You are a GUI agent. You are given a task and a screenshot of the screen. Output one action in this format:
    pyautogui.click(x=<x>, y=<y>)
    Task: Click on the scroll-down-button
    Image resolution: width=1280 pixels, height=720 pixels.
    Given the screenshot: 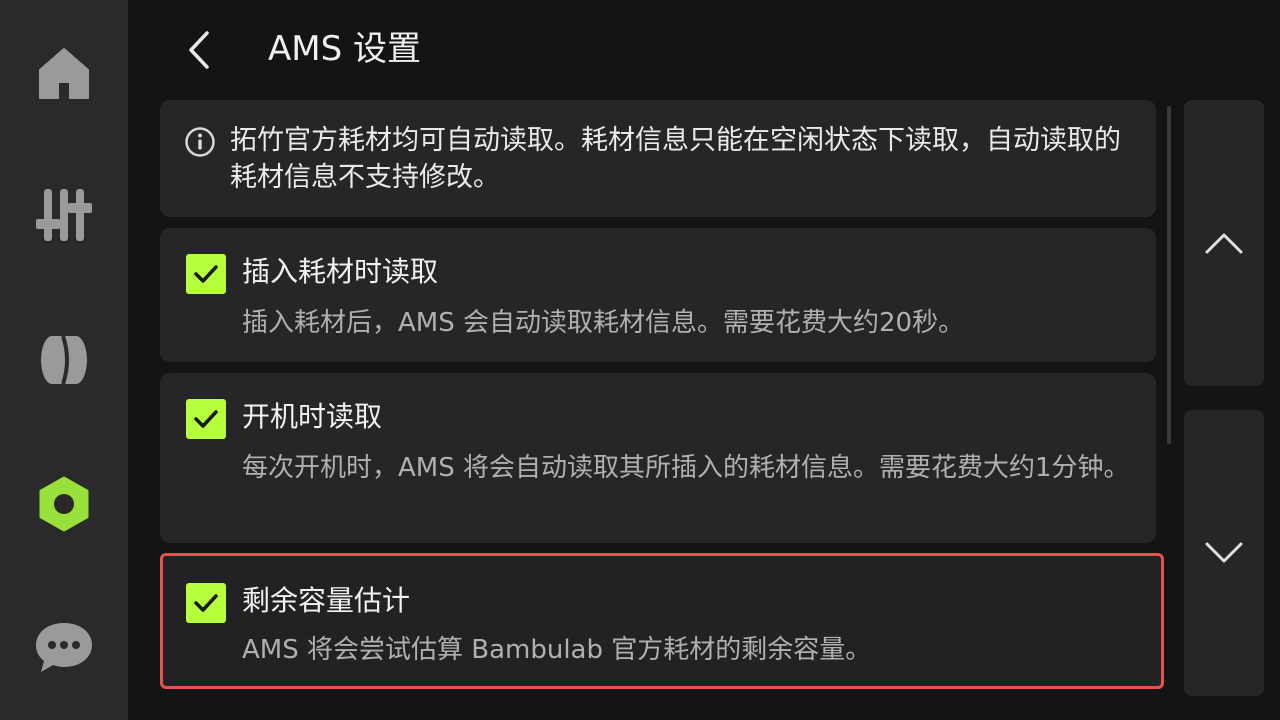 What is the action you would take?
    pyautogui.click(x=1224, y=553)
    